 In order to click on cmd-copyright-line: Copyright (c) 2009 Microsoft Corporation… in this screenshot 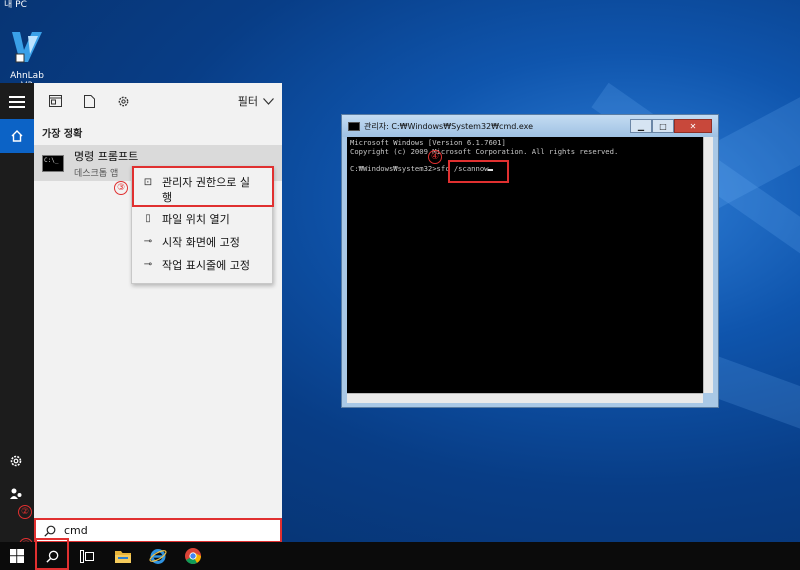, I will do `click(484, 151)`.